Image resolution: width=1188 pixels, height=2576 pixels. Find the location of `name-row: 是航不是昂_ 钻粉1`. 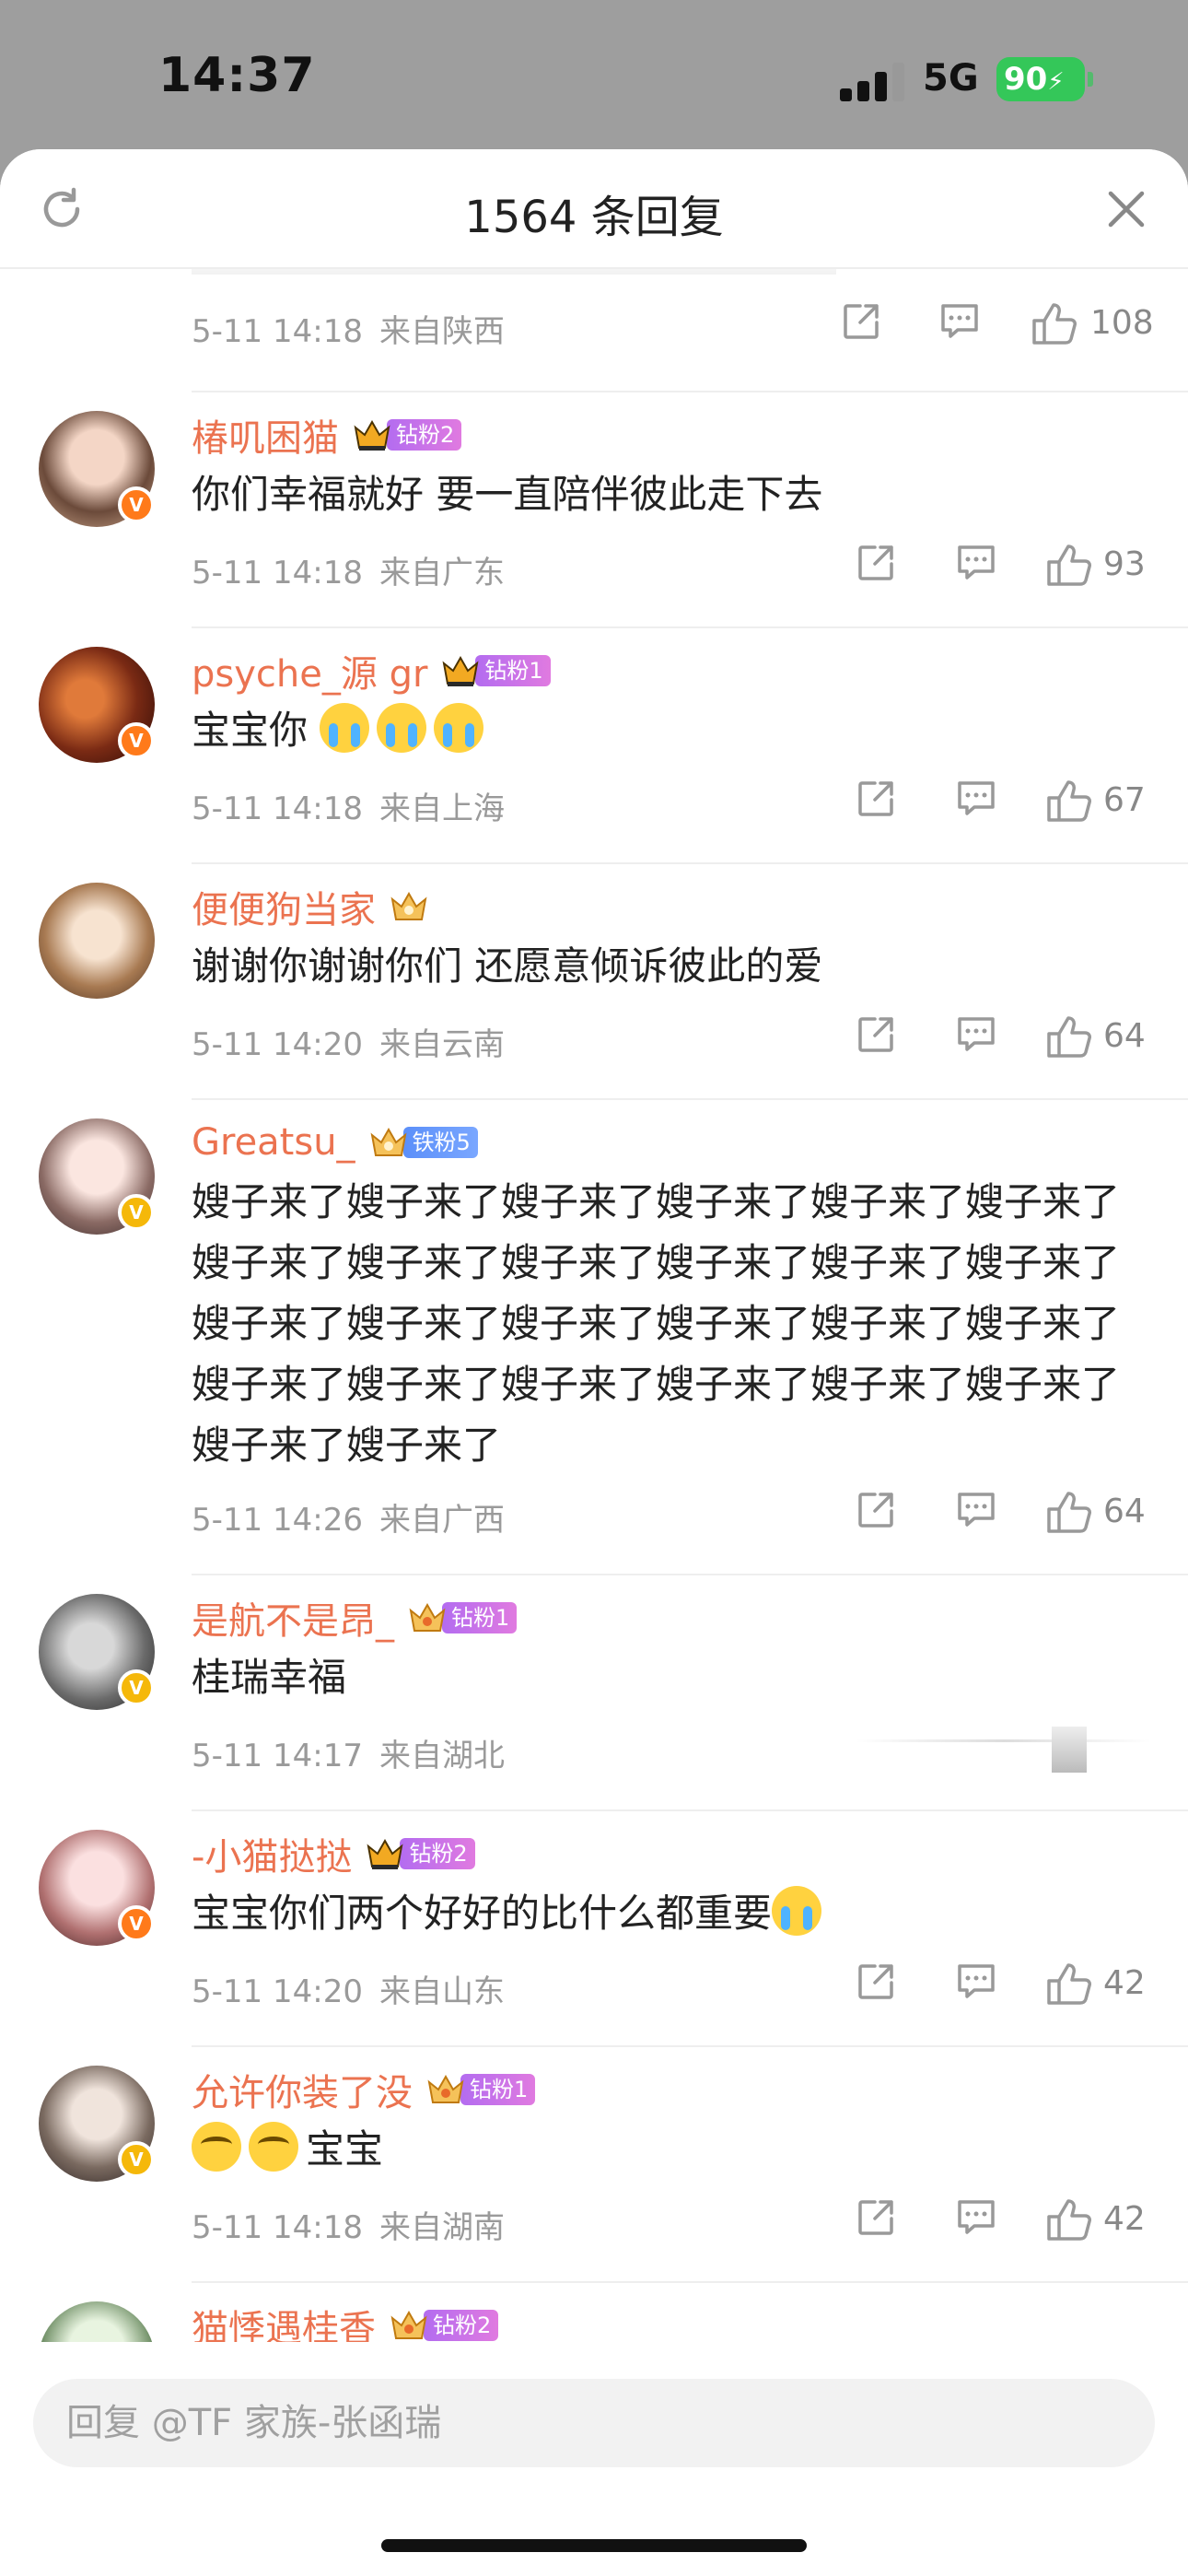

name-row: 是航不是昂_ 钻粉1 is located at coordinates (355, 1618).